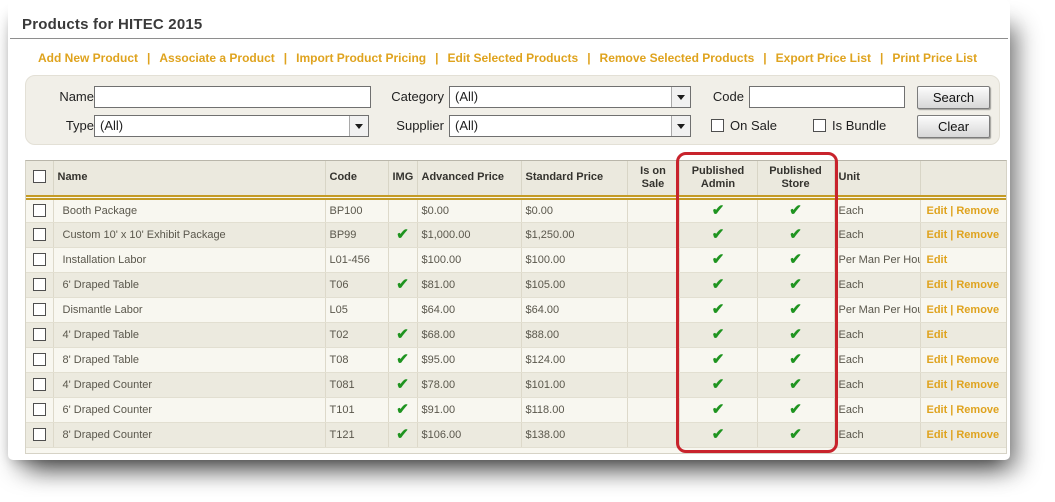 The width and height of the screenshot is (1055, 502). What do you see at coordinates (469, 260) in the screenshot?
I see `advanced-price: $100.00` at bounding box center [469, 260].